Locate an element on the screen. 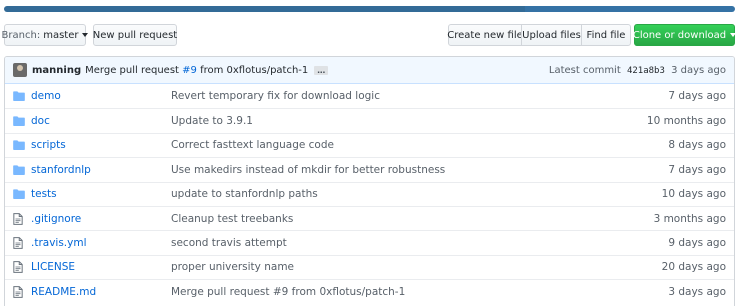 The width and height of the screenshot is (740, 306). commit-message-suffix: from 0xflotus/patch-1 is located at coordinates (254, 70).